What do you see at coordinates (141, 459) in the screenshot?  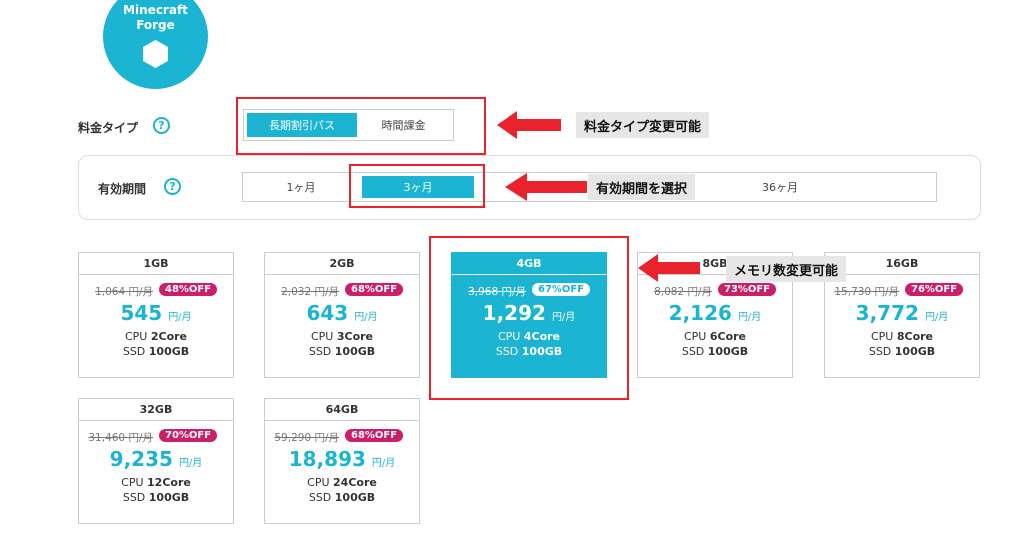 I see `plan-price: 9,235` at bounding box center [141, 459].